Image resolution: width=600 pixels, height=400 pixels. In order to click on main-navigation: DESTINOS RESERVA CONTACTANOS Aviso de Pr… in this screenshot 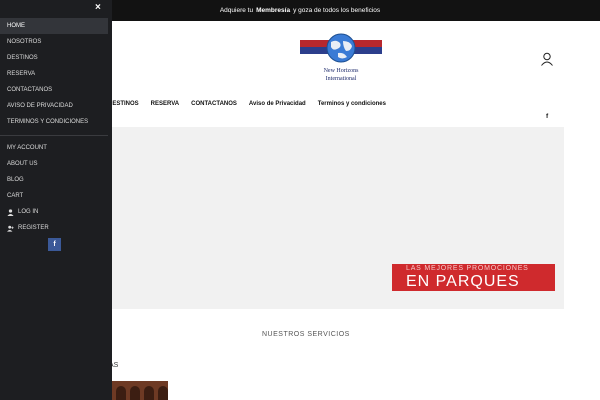, I will do `click(253, 104)`.